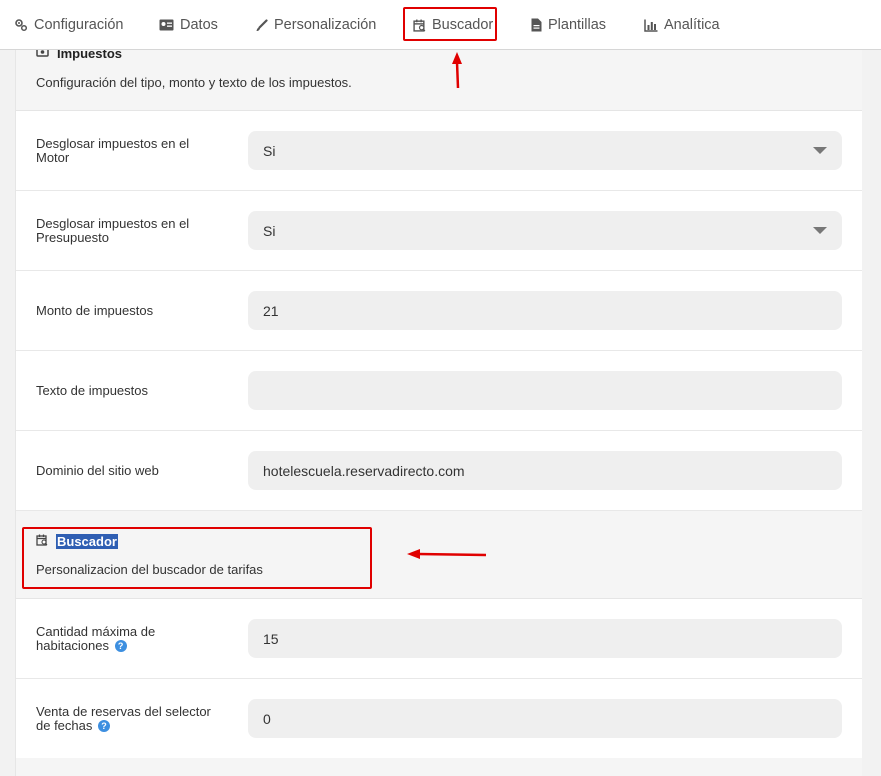 Image resolution: width=881 pixels, height=776 pixels. Describe the element at coordinates (261, 25) in the screenshot. I see `brush-icon` at that location.